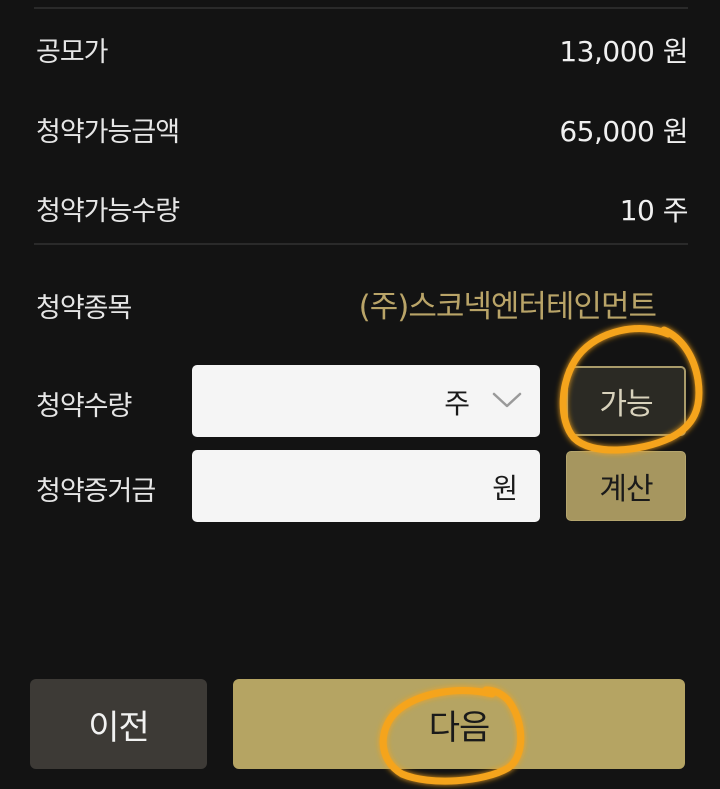  What do you see at coordinates (96, 491) in the screenshot?
I see `deposit-label: 청약증거금` at bounding box center [96, 491].